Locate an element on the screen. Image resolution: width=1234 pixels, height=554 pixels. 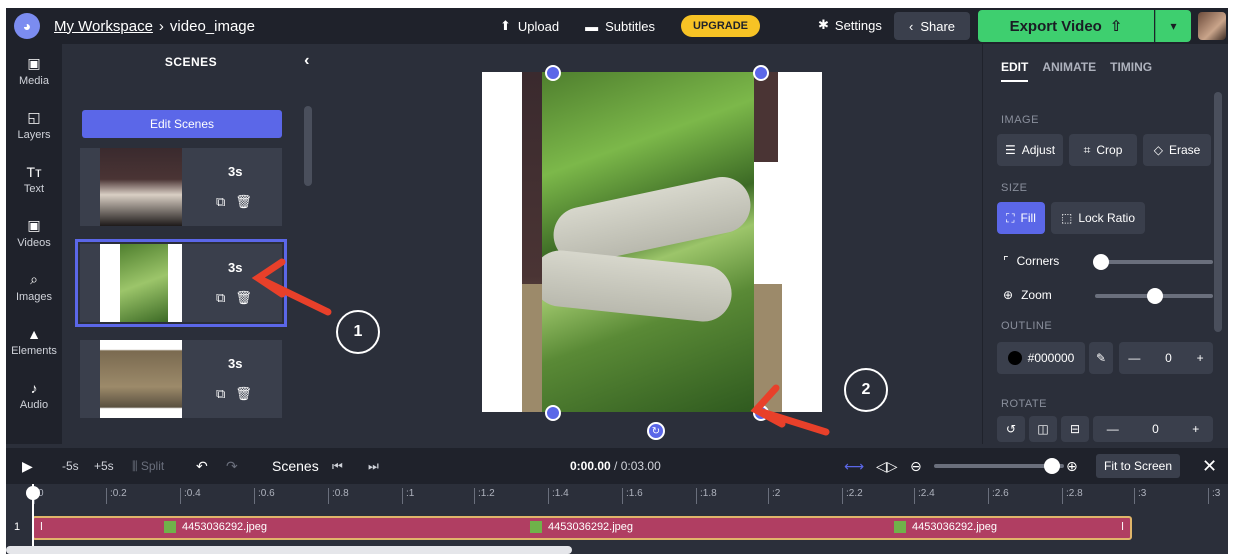
outline-color-button: #000000 is located at coordinates (1041, 358).